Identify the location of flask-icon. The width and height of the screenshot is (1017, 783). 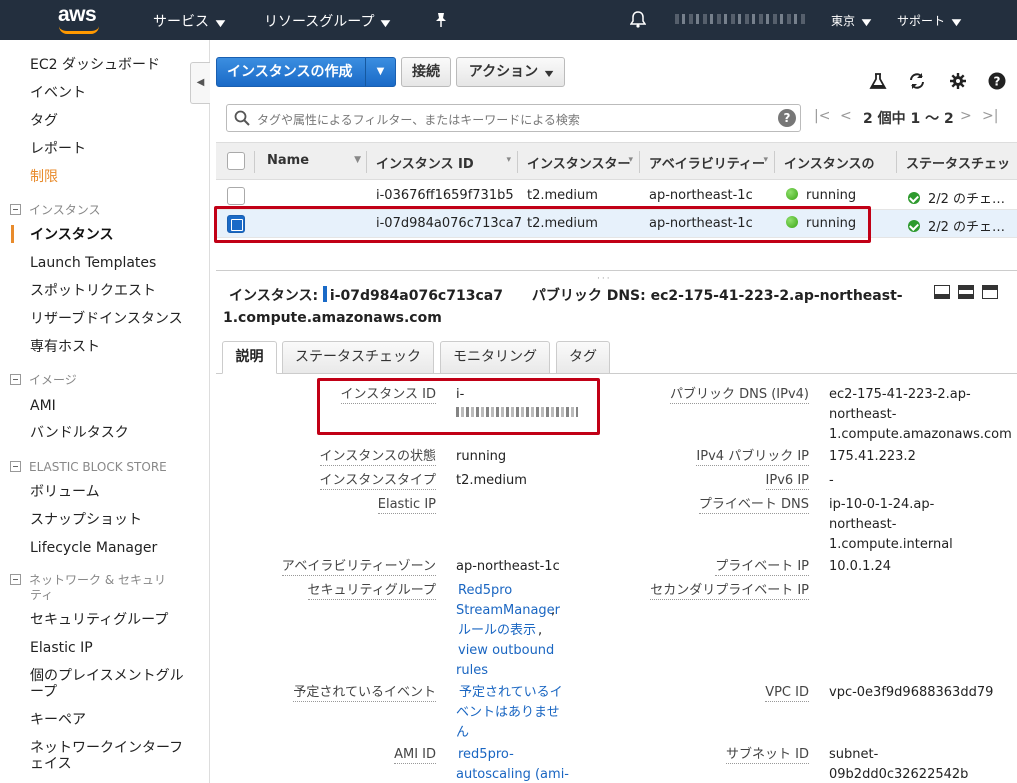
(878, 81).